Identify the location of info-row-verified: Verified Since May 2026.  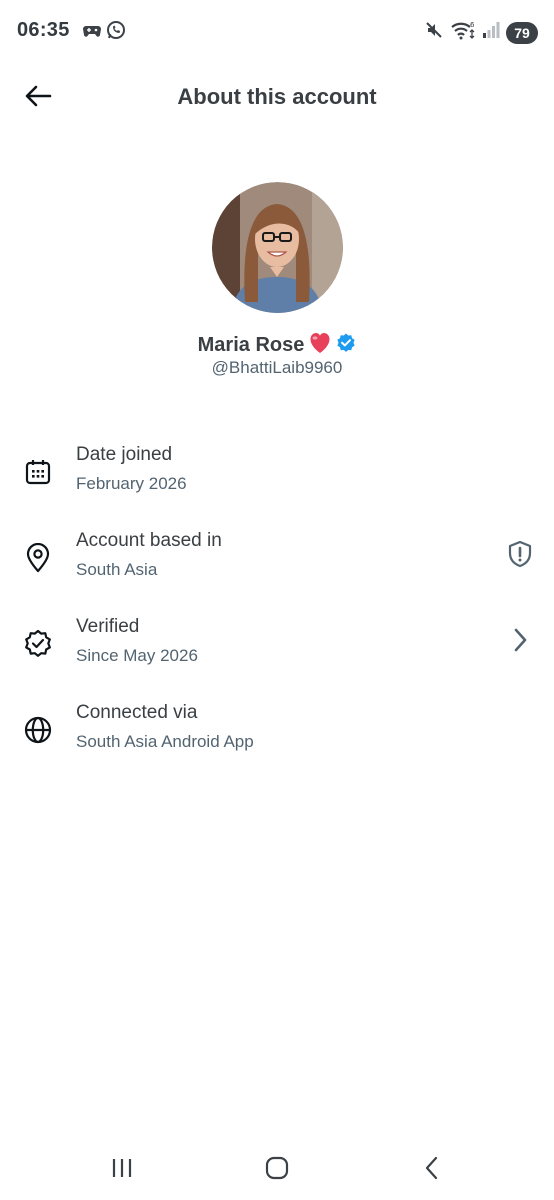
(277, 656).